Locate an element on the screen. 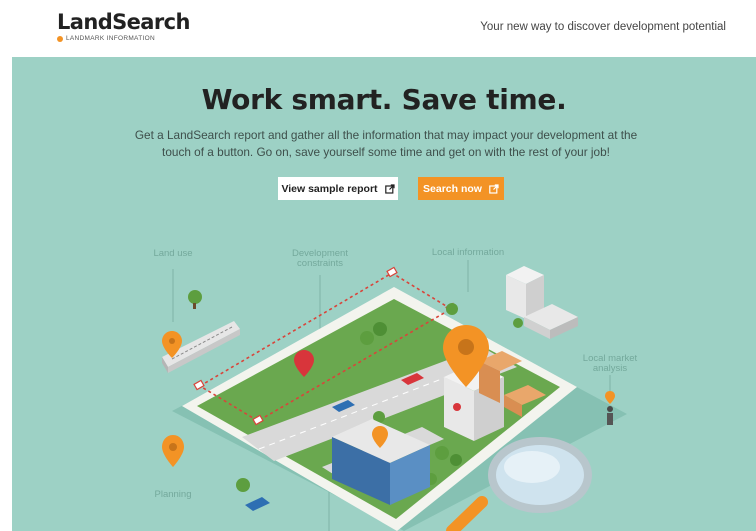 Image resolution: width=756 pixels, height=531 pixels. landsearch-logo: LandSearch LANDMARK INFORMATION is located at coordinates (123, 26).